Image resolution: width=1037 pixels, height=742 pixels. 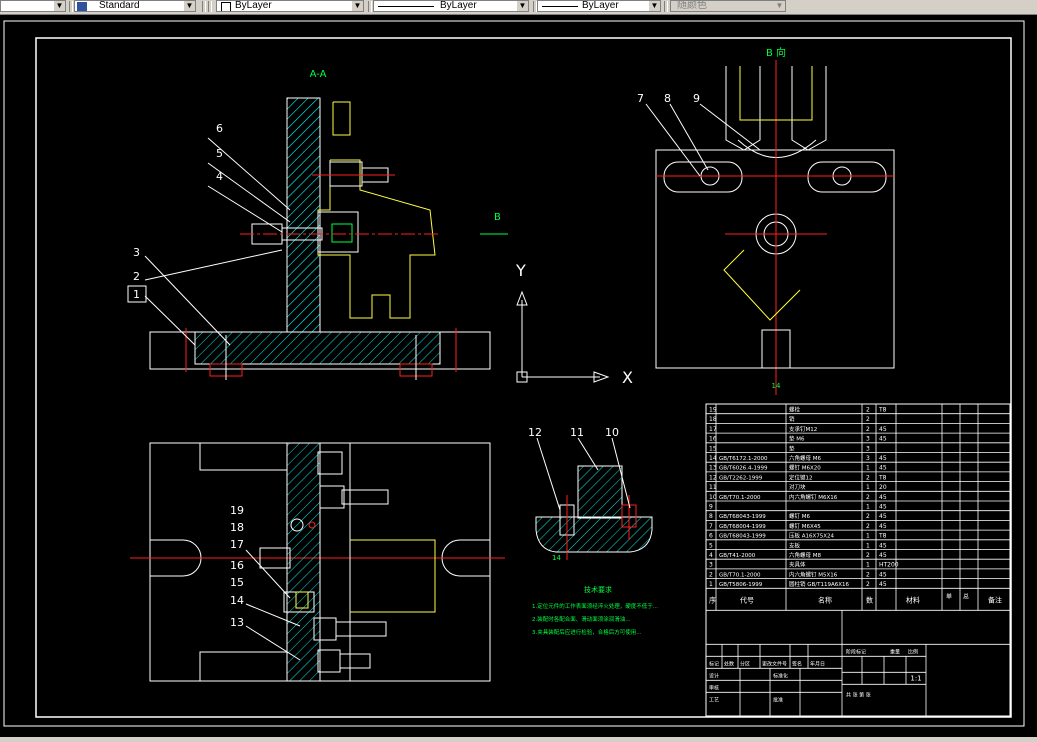 What do you see at coordinates (226, 6) in the screenshot?
I see `layer-color-swatch-icon` at bounding box center [226, 6].